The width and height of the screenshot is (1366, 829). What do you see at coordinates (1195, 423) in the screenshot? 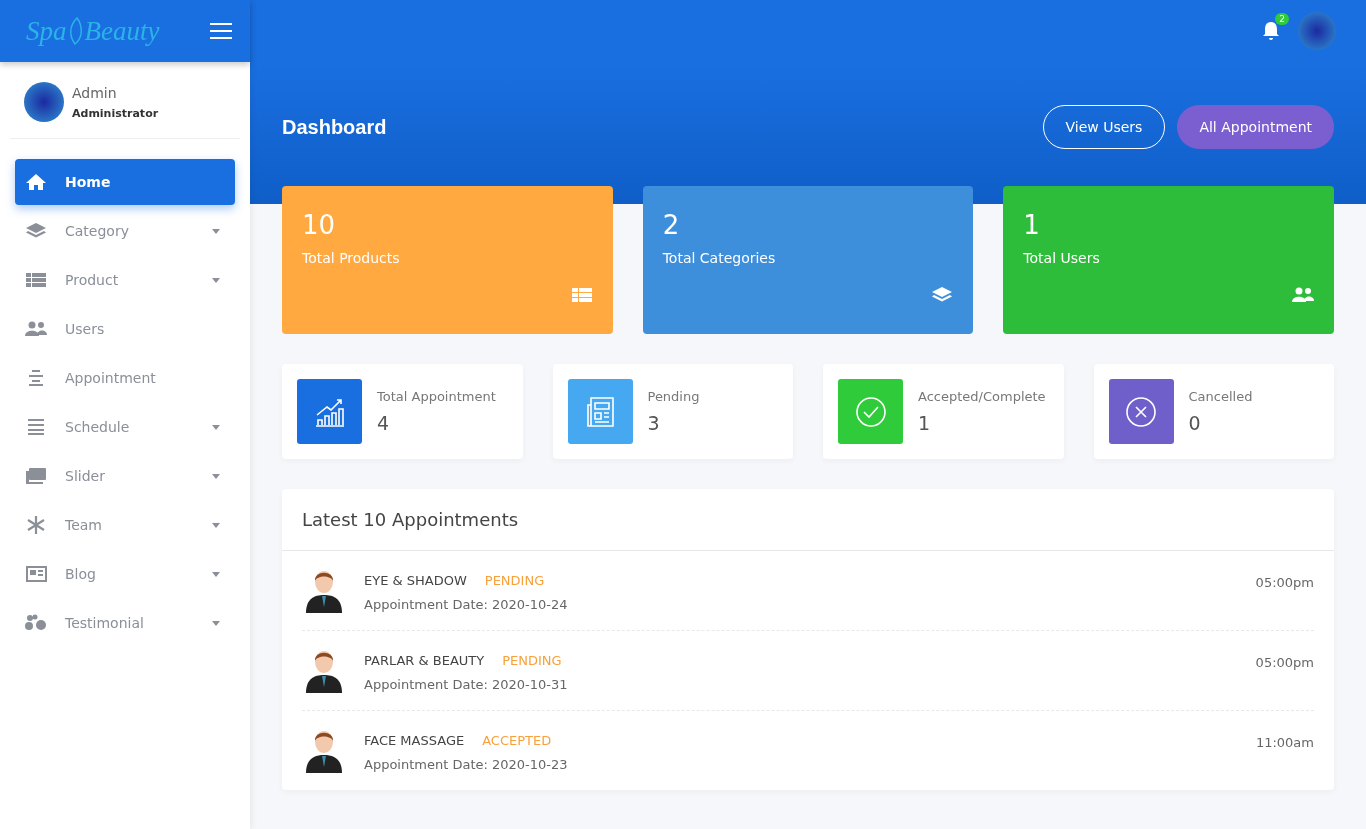
I see `summary-value: 0` at bounding box center [1195, 423].